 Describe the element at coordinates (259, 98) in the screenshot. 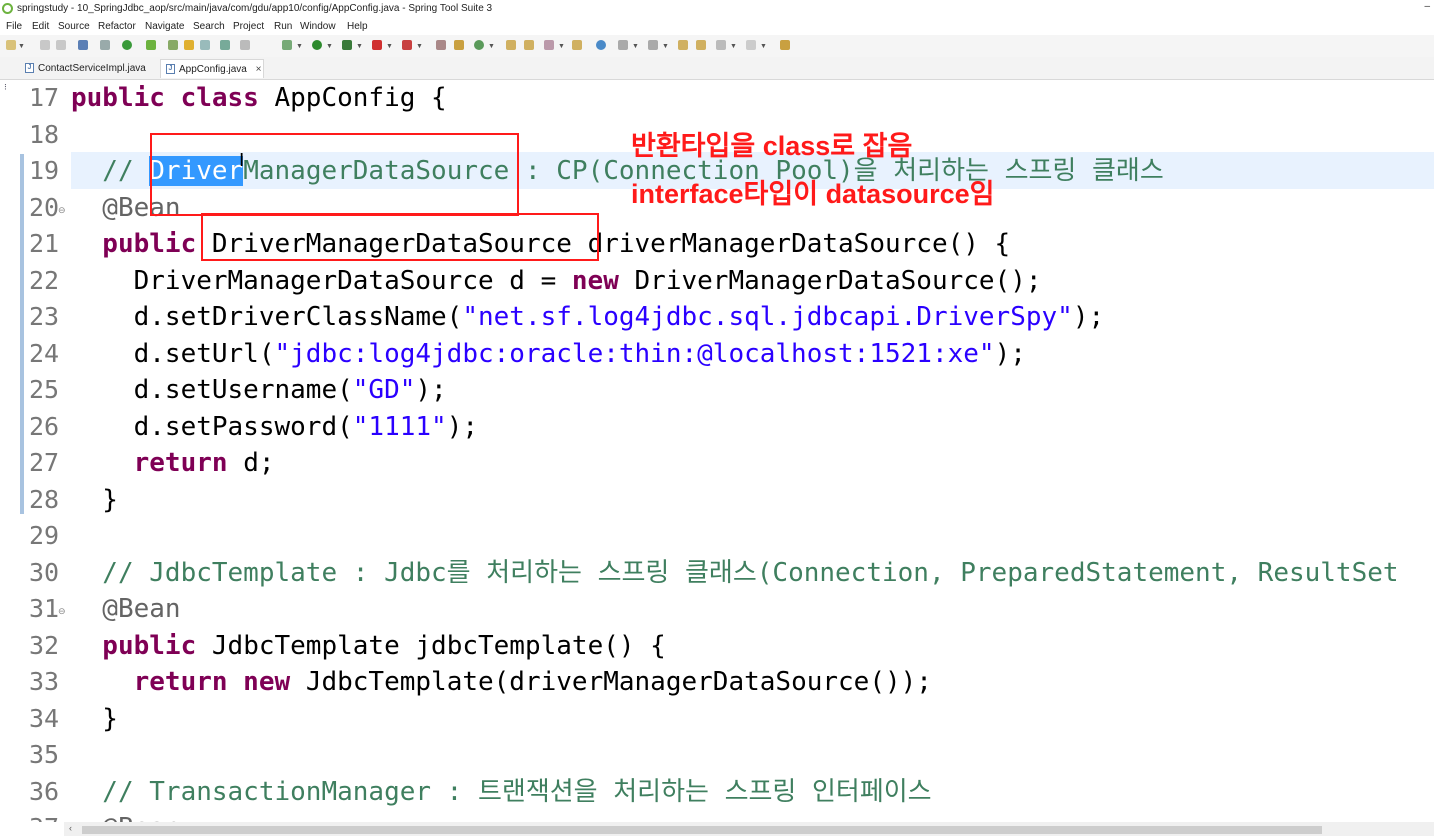

I see `code-text: public class AppConfig {` at that location.